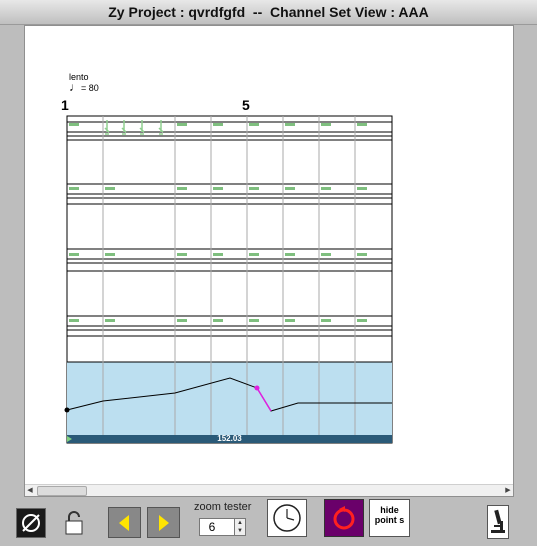  I want to click on clock-button, so click(287, 518).